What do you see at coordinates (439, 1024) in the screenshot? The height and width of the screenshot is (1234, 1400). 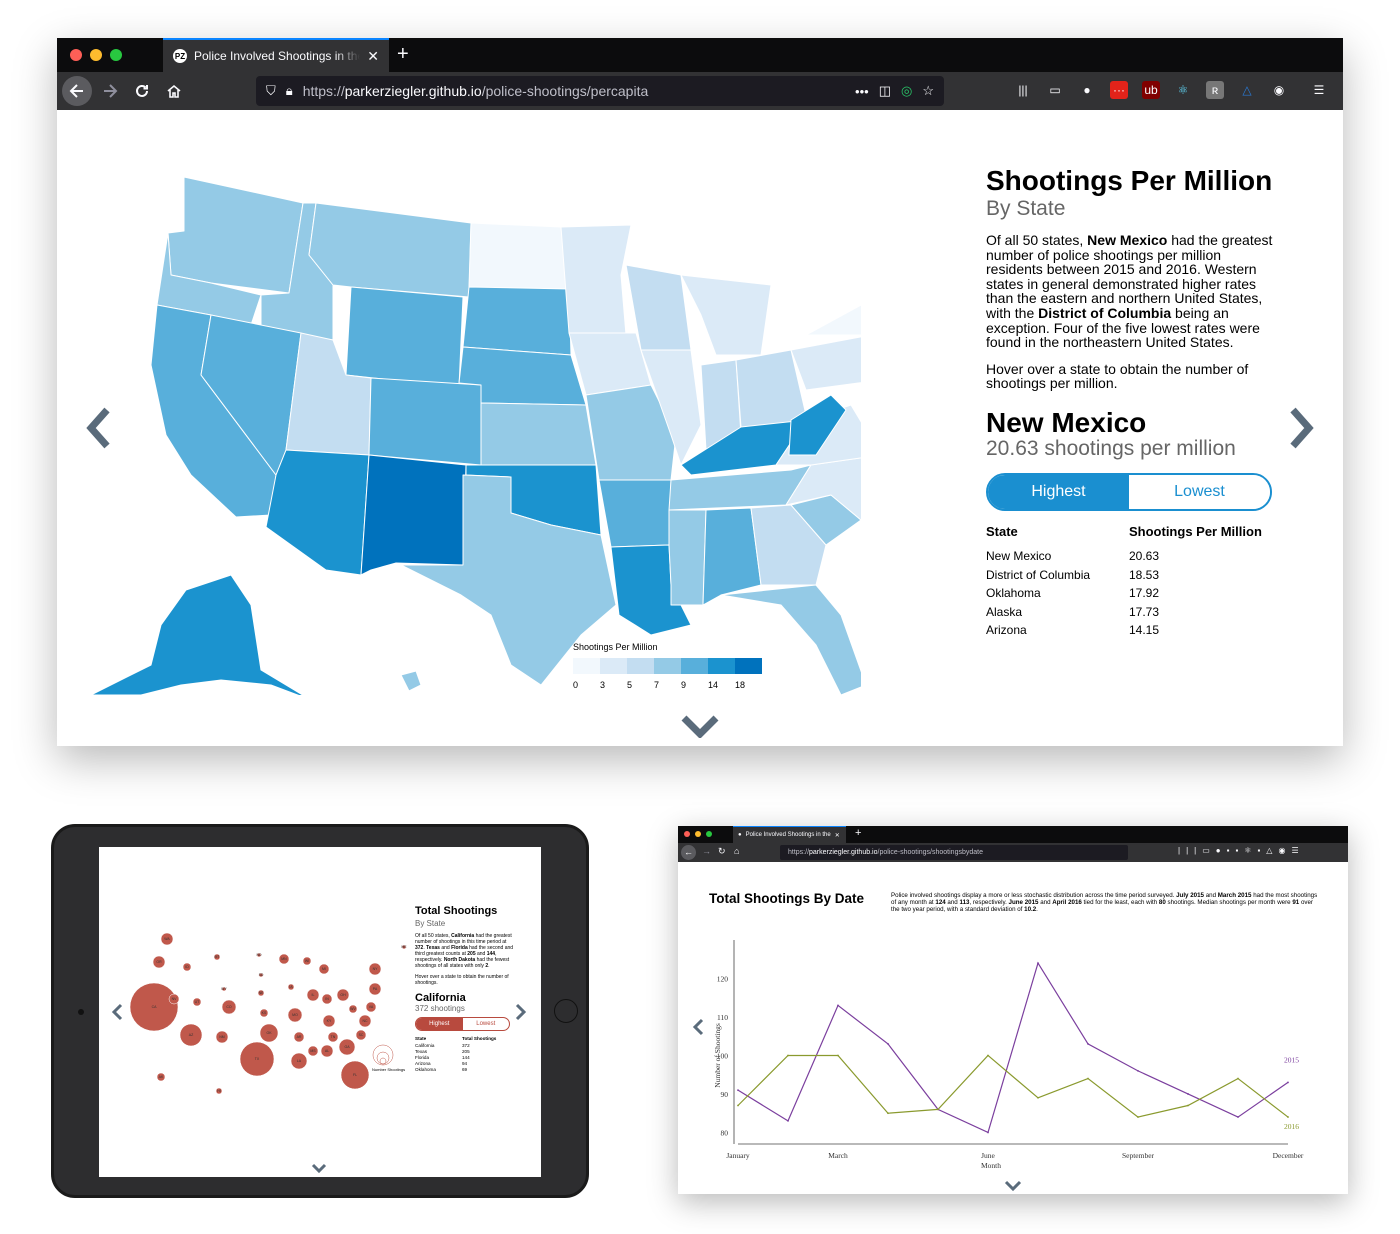 I see `ipad-highest-button: Highest` at bounding box center [439, 1024].